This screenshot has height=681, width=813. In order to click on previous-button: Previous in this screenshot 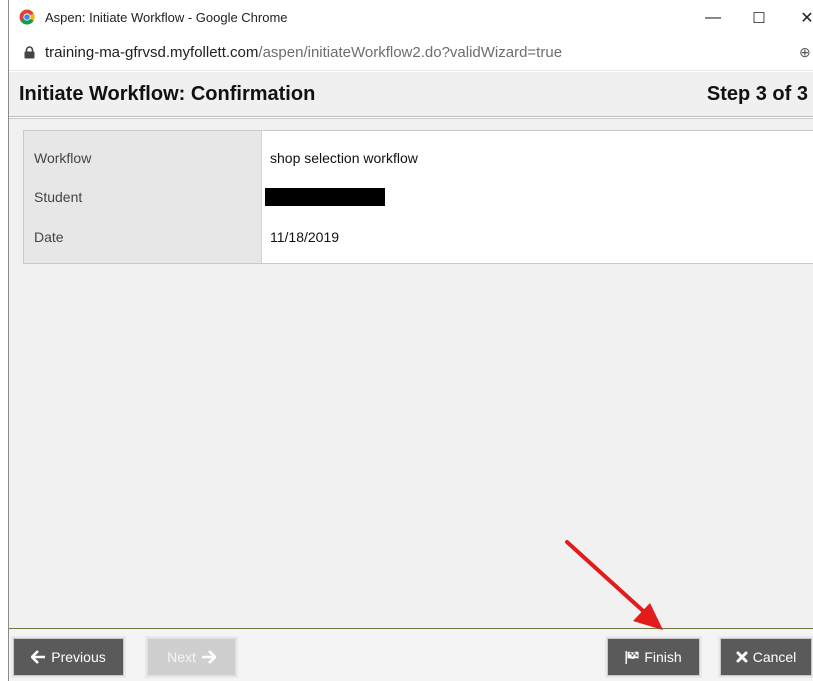, I will do `click(68, 657)`.